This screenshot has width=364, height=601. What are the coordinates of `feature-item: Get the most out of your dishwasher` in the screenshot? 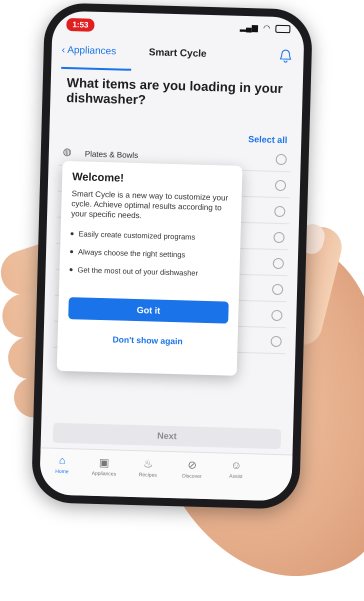 It's located at (149, 271).